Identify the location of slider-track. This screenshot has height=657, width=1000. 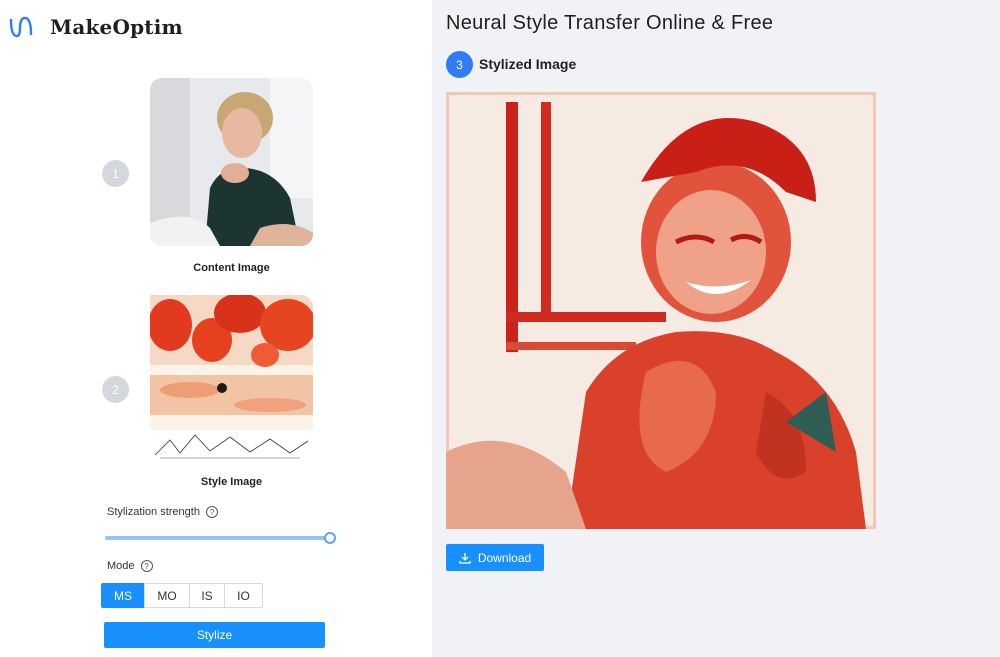
(217, 538).